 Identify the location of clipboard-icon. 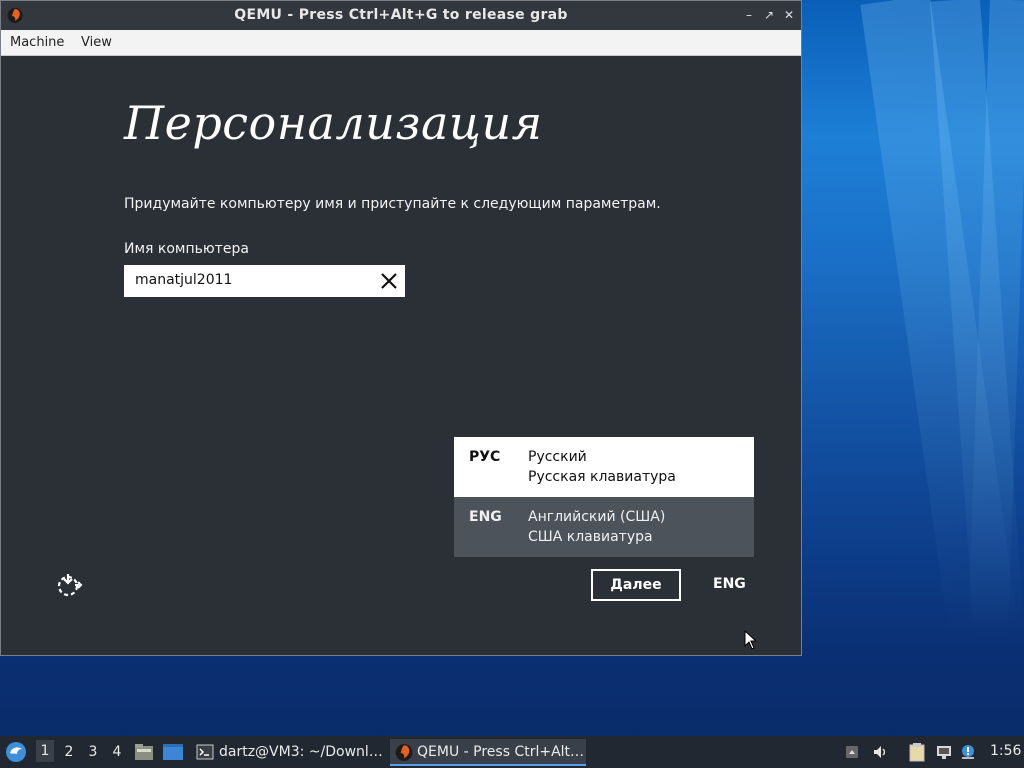
(917, 752).